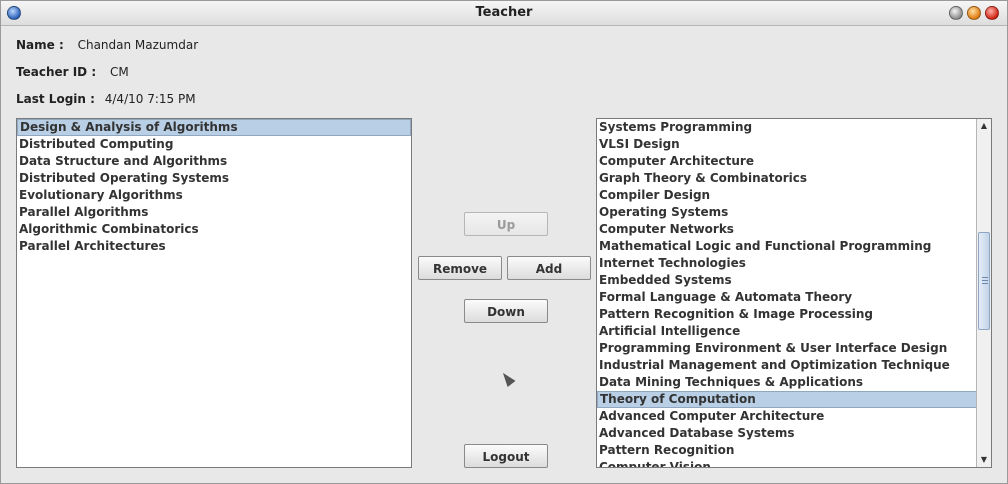  Describe the element at coordinates (794, 161) in the screenshot. I see `list-item: Computer Architecture` at that location.